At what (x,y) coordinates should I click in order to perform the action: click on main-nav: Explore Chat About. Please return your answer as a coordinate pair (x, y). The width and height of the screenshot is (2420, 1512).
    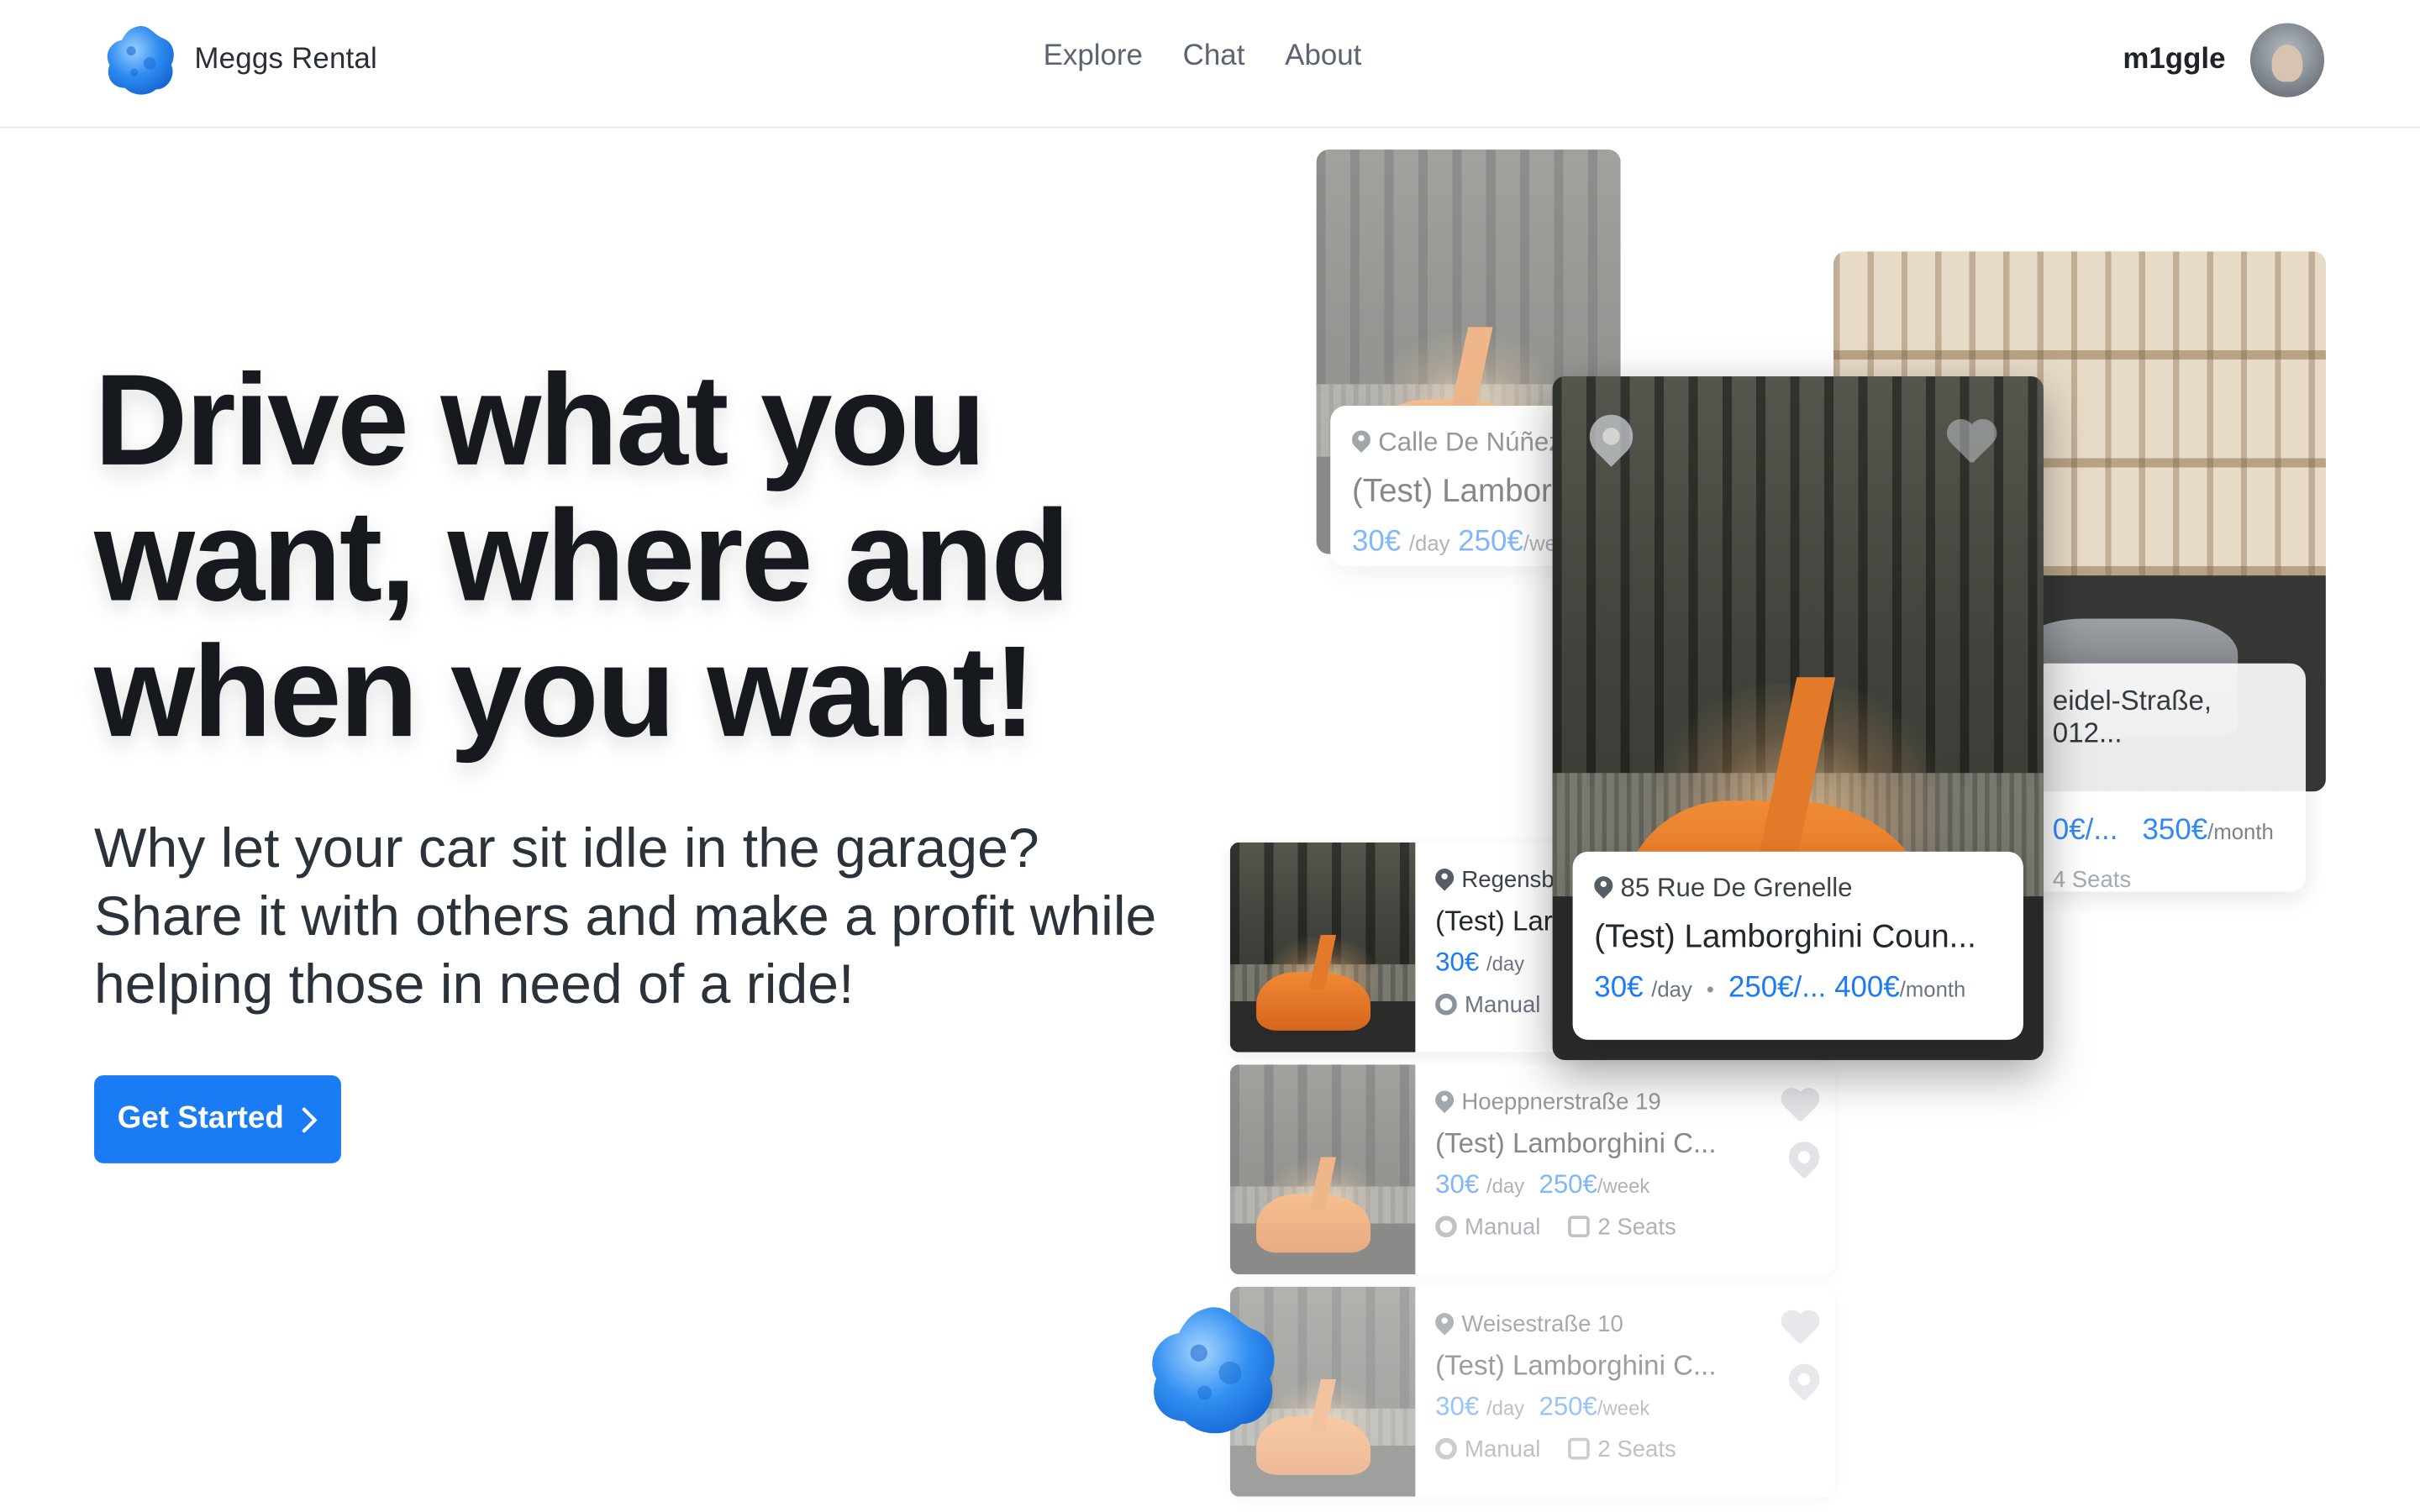
    Looking at the image, I should click on (1203, 57).